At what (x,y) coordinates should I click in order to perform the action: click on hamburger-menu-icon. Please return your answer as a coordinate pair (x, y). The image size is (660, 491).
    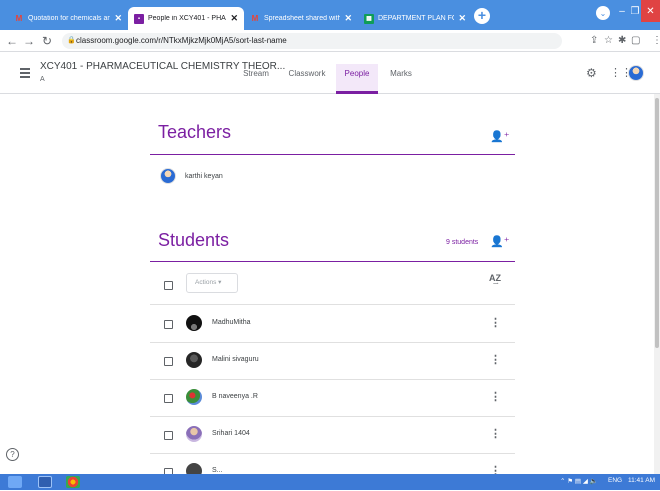
    Looking at the image, I should click on (25, 74).